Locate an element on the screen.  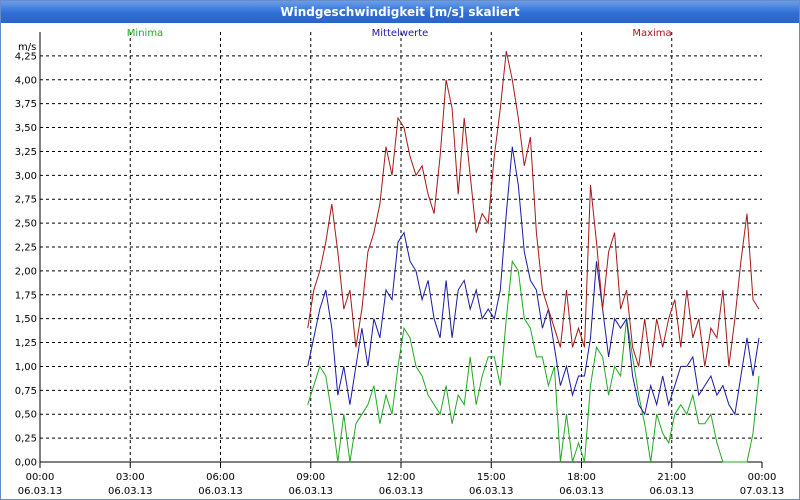
y-tick-label: 1,25 is located at coordinates (26, 343).